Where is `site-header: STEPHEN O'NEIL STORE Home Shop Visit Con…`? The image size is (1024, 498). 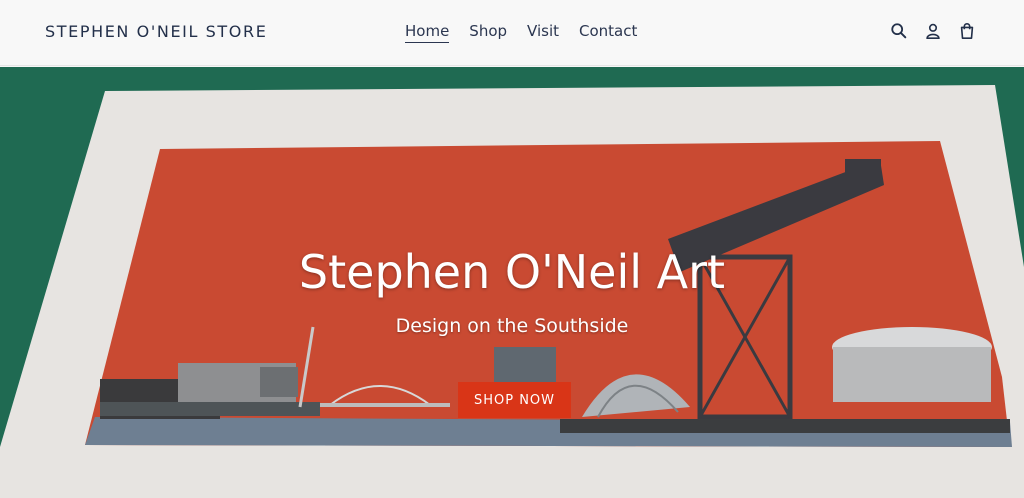
site-header: STEPHEN O'NEIL STORE Home Shop Visit Con… is located at coordinates (512, 33).